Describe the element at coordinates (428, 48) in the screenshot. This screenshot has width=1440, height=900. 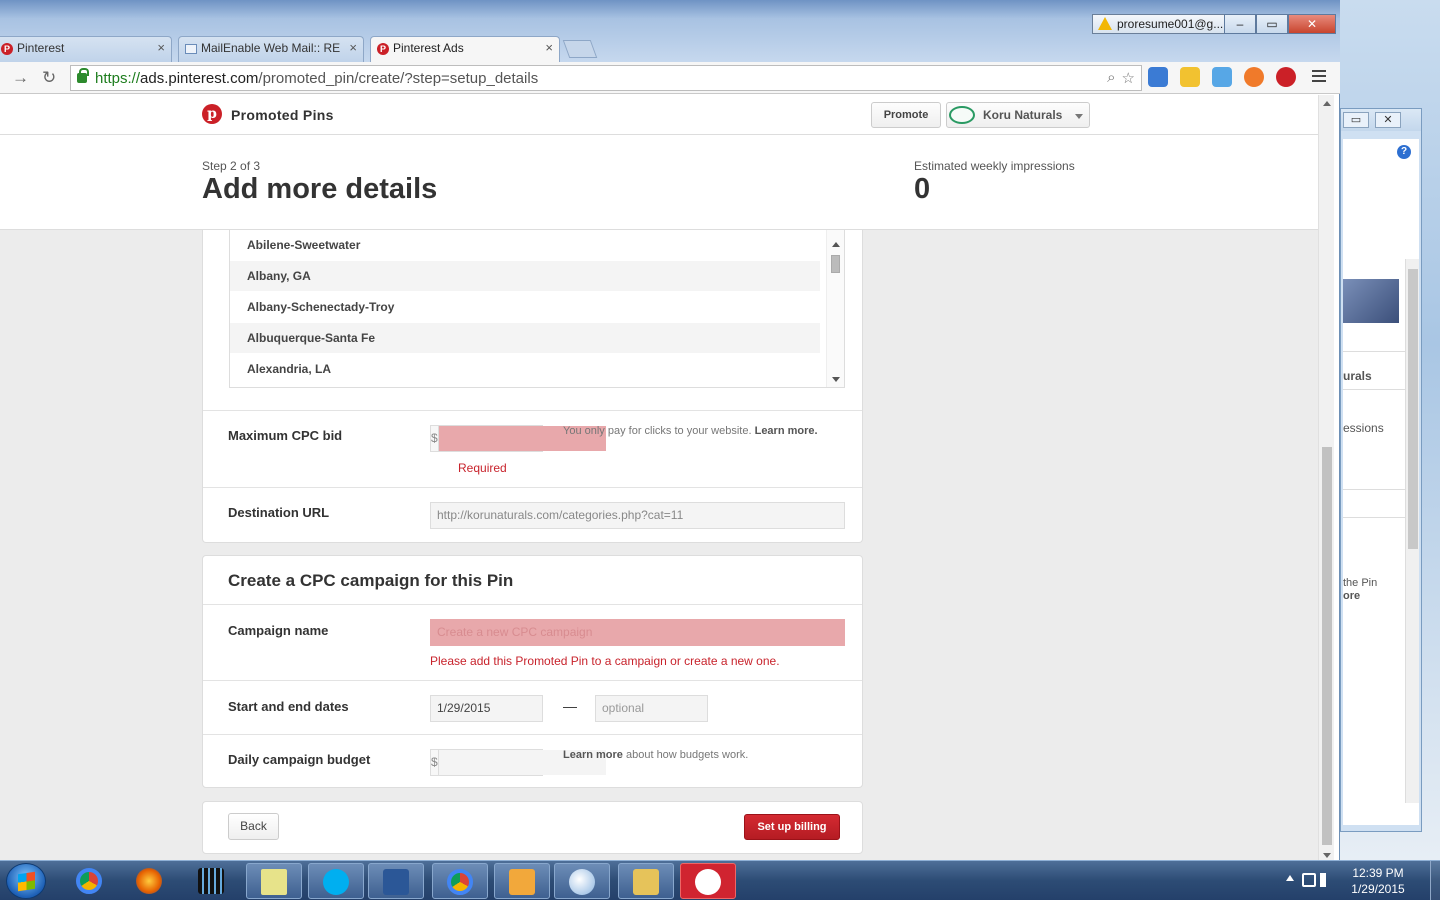
I see `tab-title: Pinterest Ads` at that location.